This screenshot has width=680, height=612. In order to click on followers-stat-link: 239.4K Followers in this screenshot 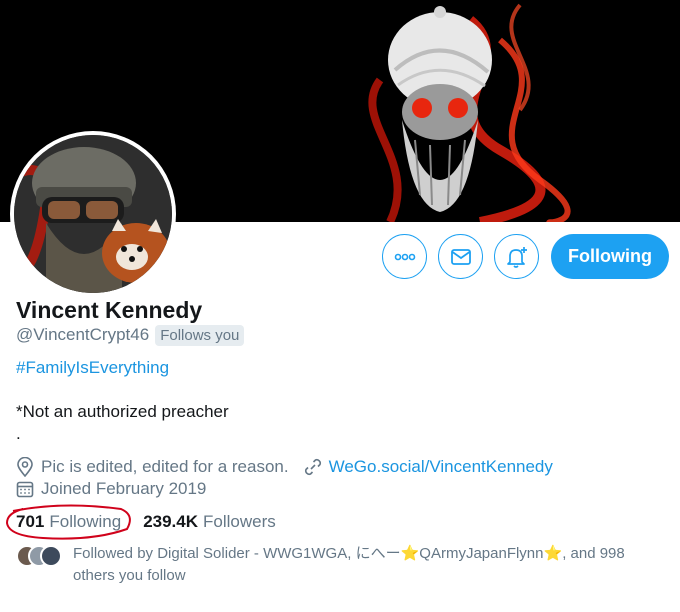, I will do `click(209, 522)`.